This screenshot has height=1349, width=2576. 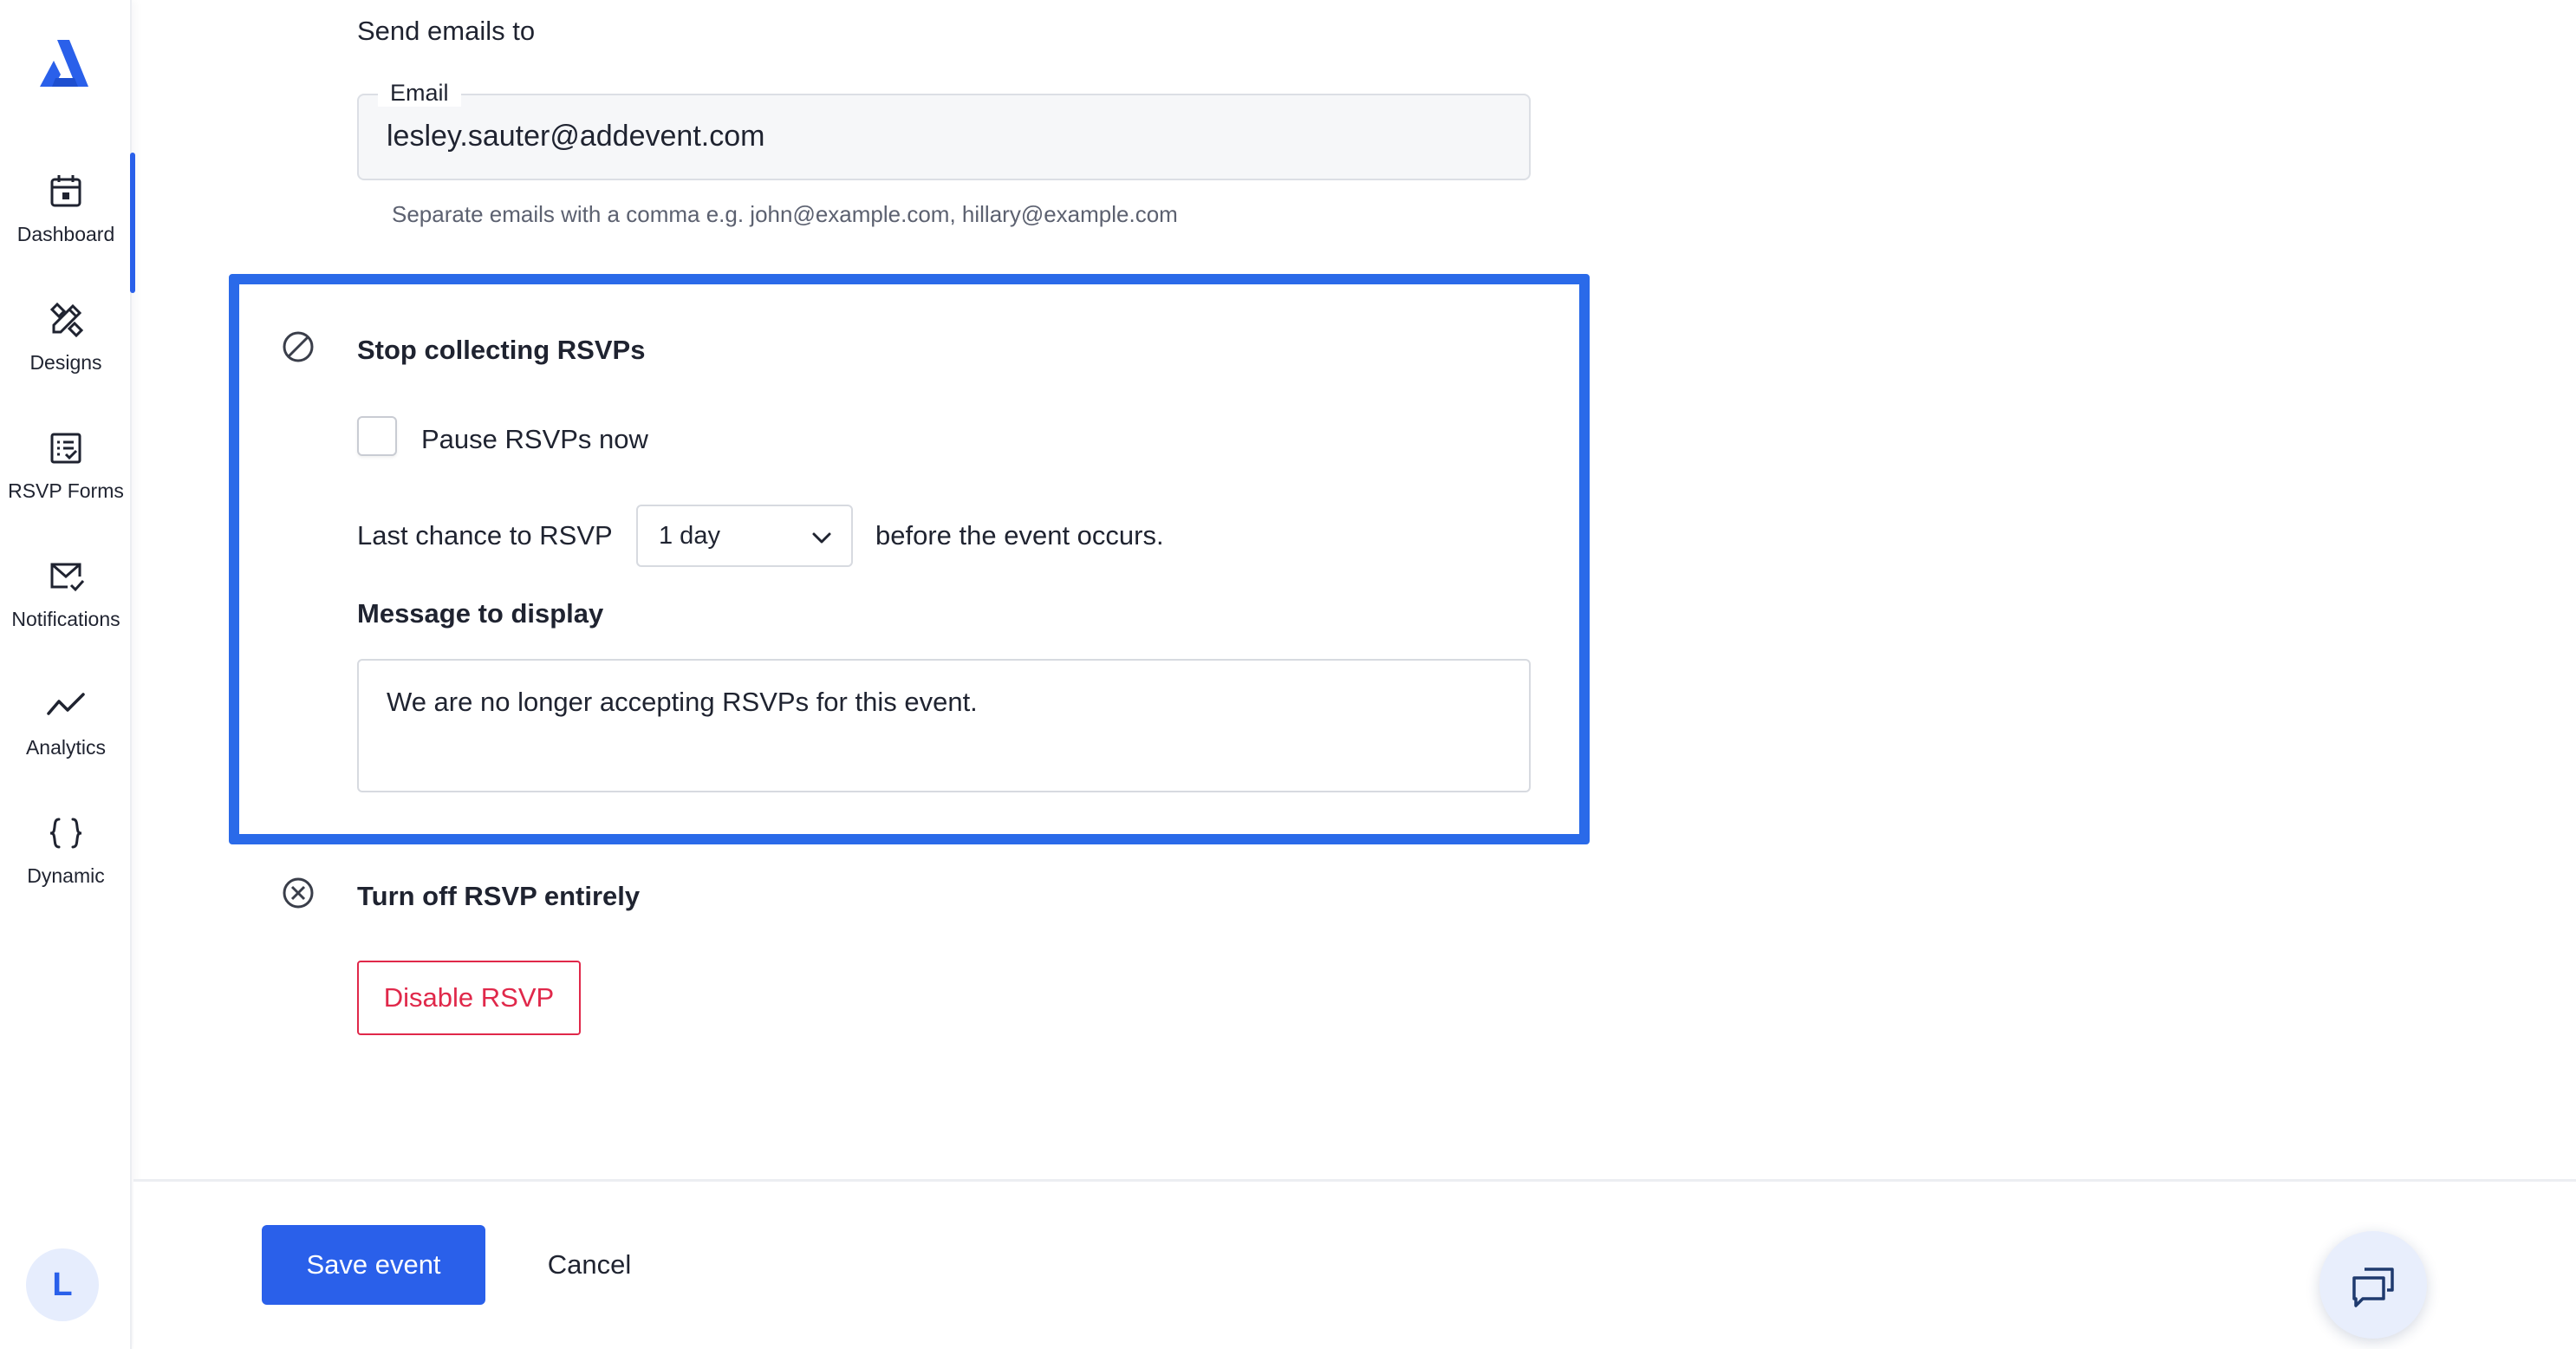 I want to click on avatar: L, so click(x=62, y=1284).